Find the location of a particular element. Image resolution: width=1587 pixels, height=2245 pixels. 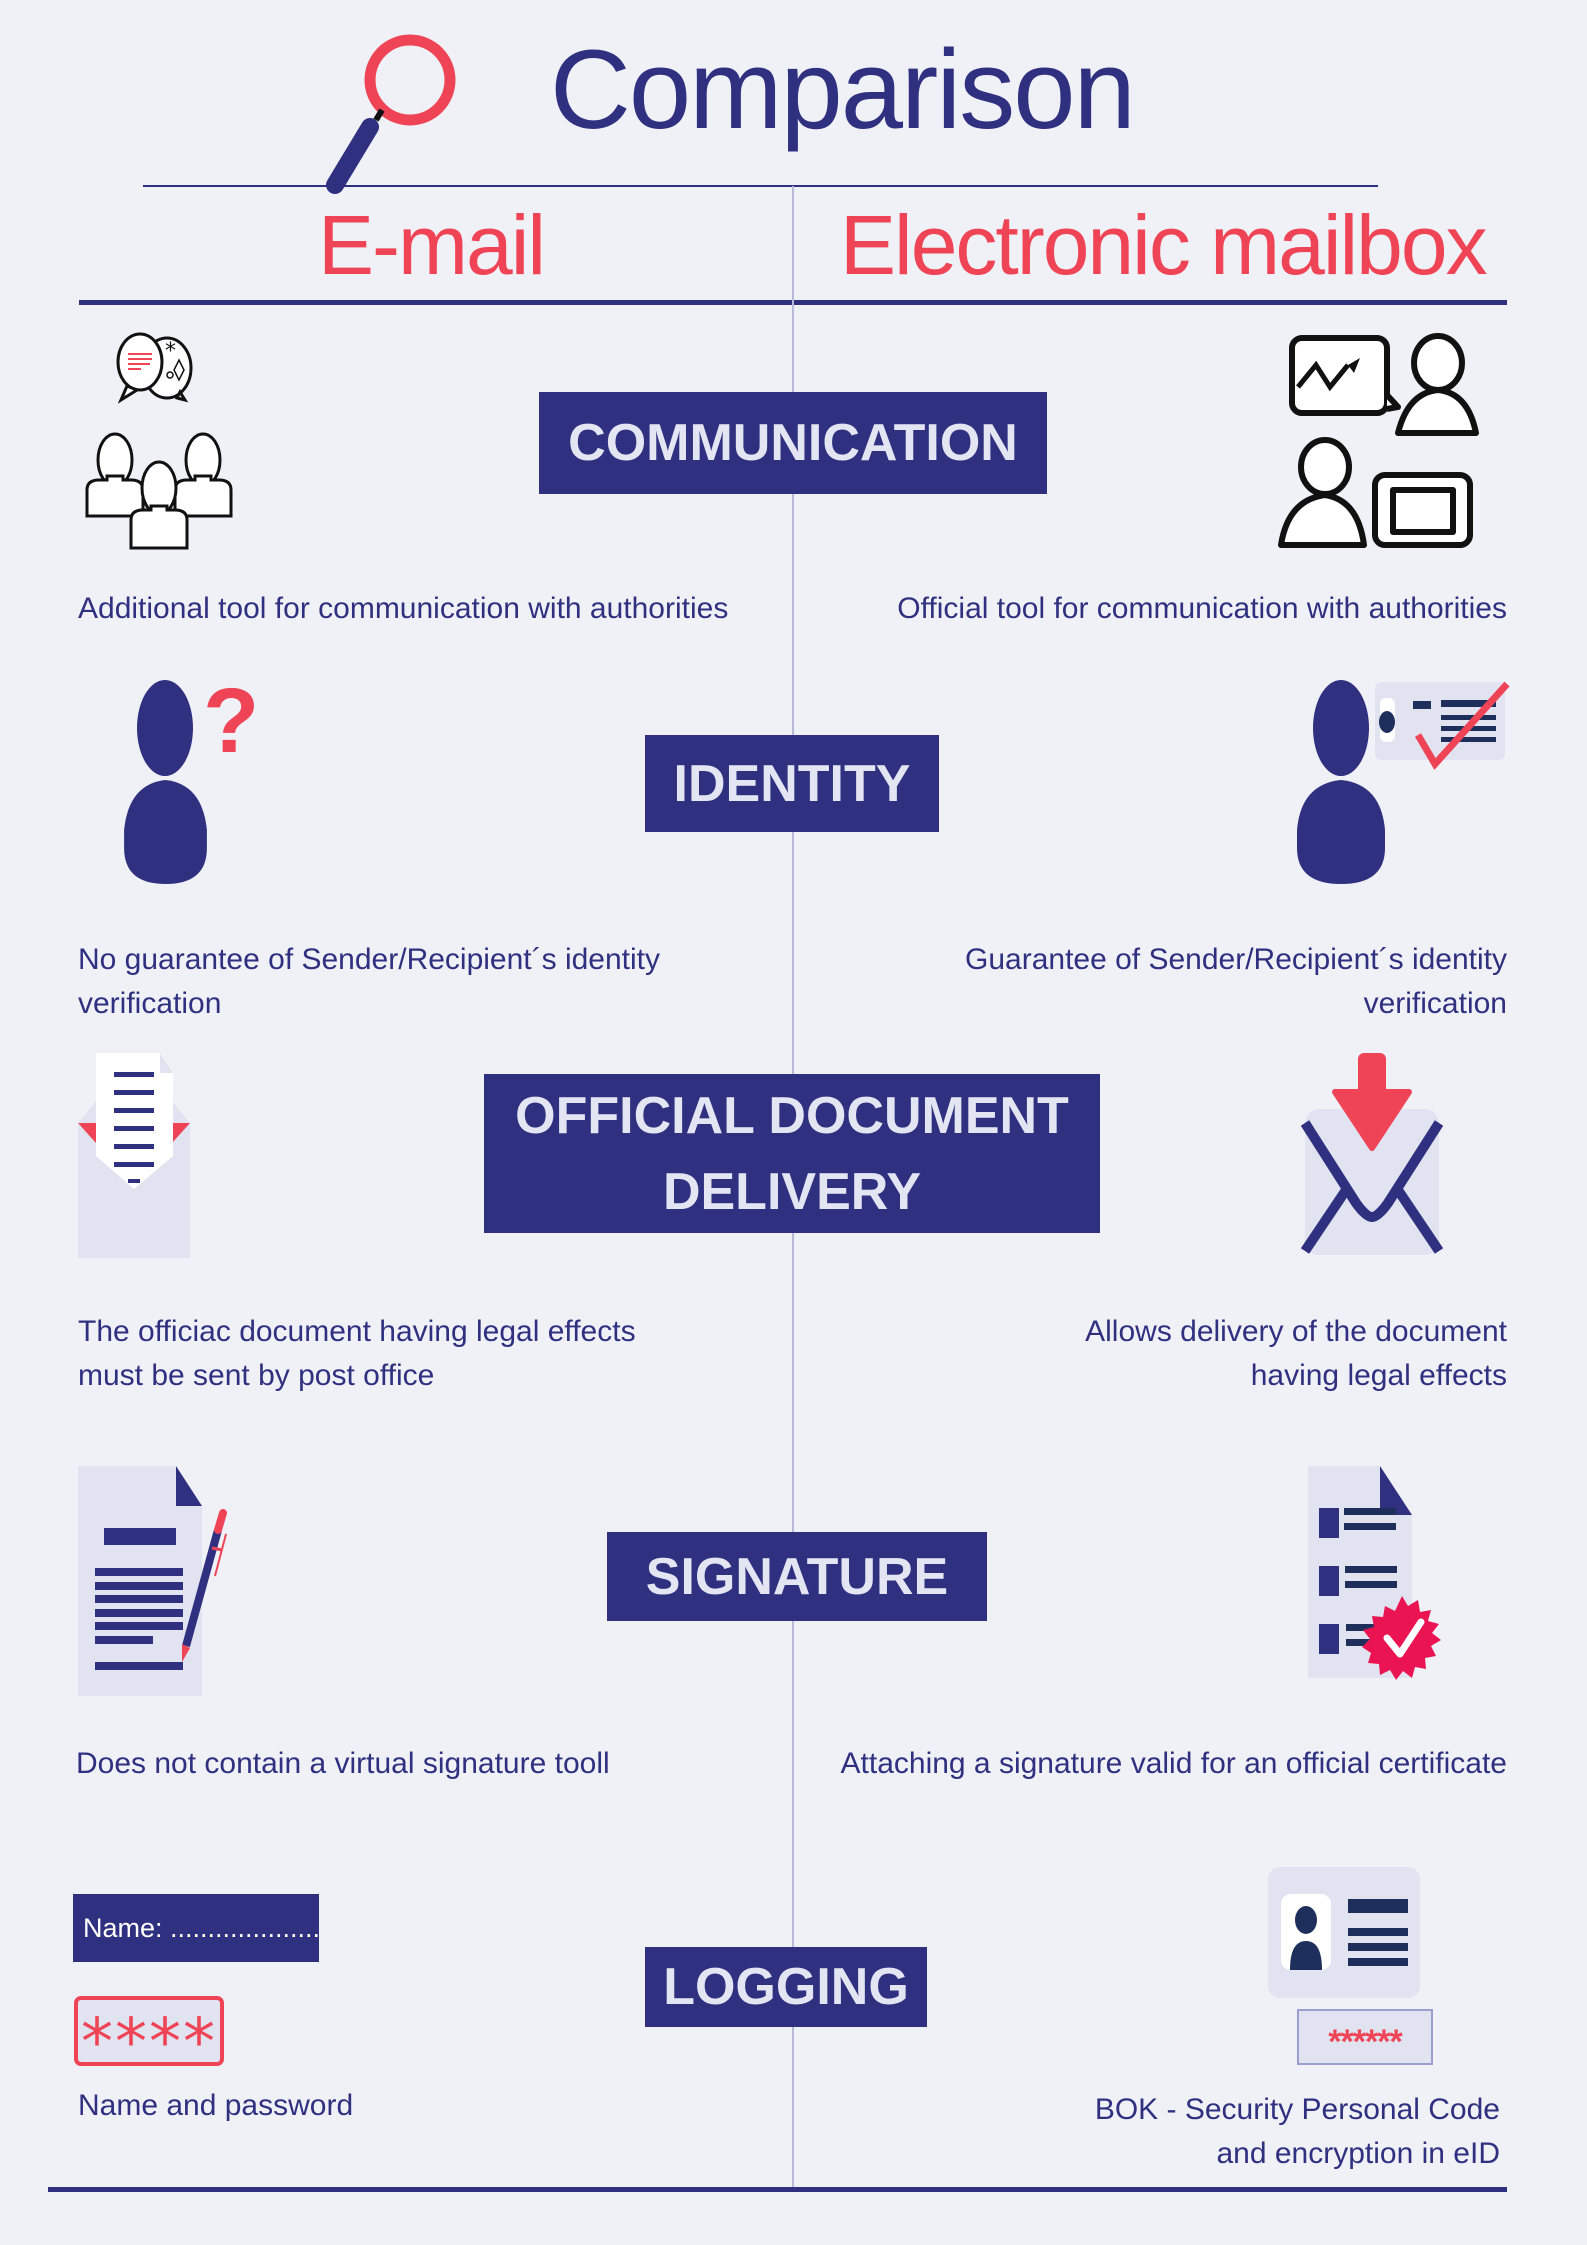

section-label-communication: COMMUNICATION is located at coordinates (793, 443).